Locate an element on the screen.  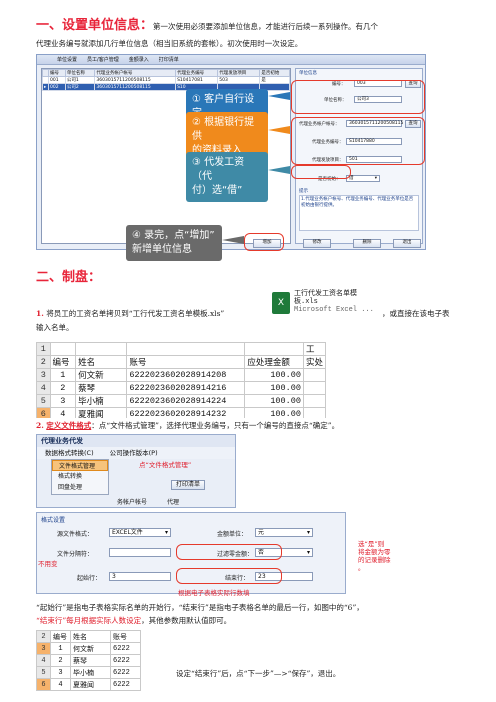
step1-num: 1. is located at coordinates (40, 313).